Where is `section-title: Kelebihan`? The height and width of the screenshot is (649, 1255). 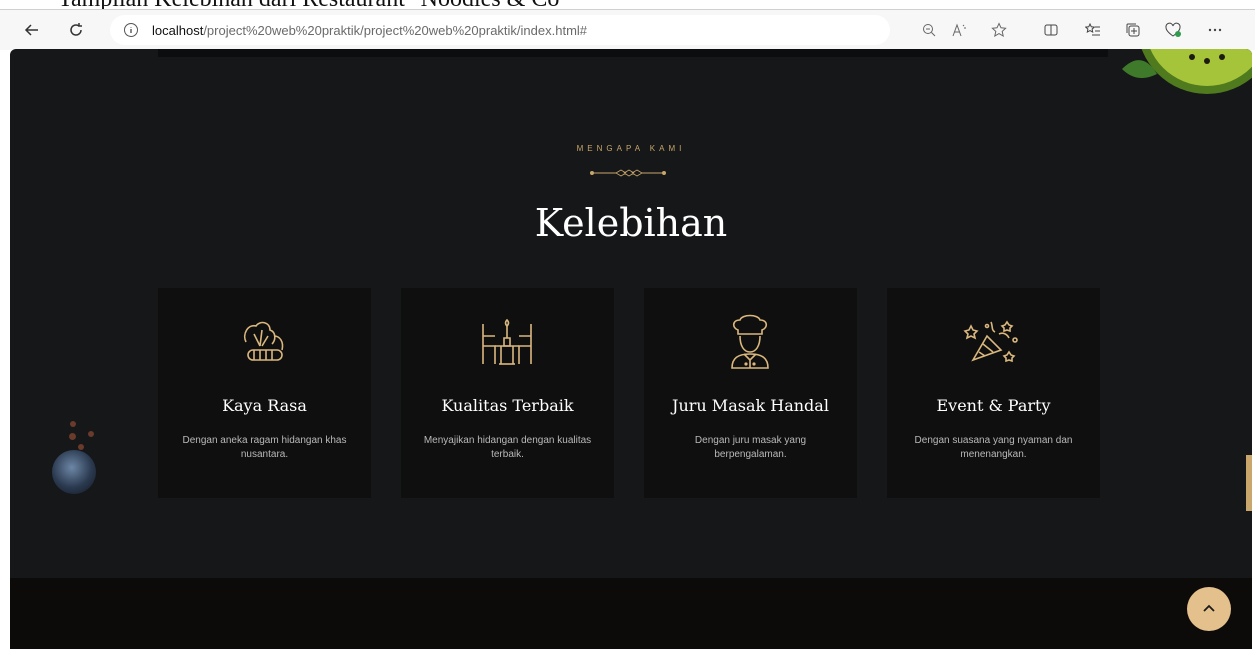
section-title: Kelebihan is located at coordinates (631, 223).